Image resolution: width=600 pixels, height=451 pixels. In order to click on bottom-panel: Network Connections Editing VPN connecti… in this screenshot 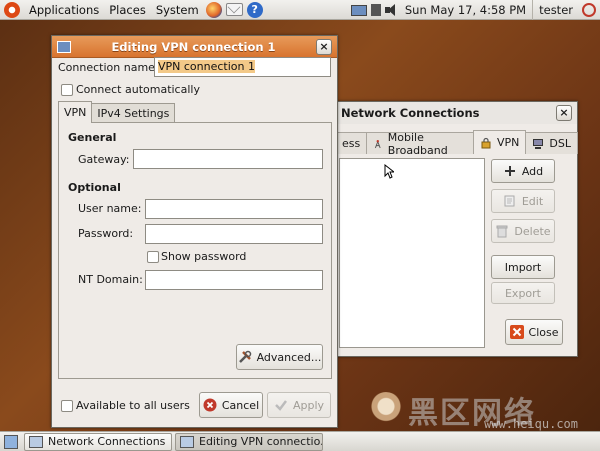, I will do `click(300, 441)`.